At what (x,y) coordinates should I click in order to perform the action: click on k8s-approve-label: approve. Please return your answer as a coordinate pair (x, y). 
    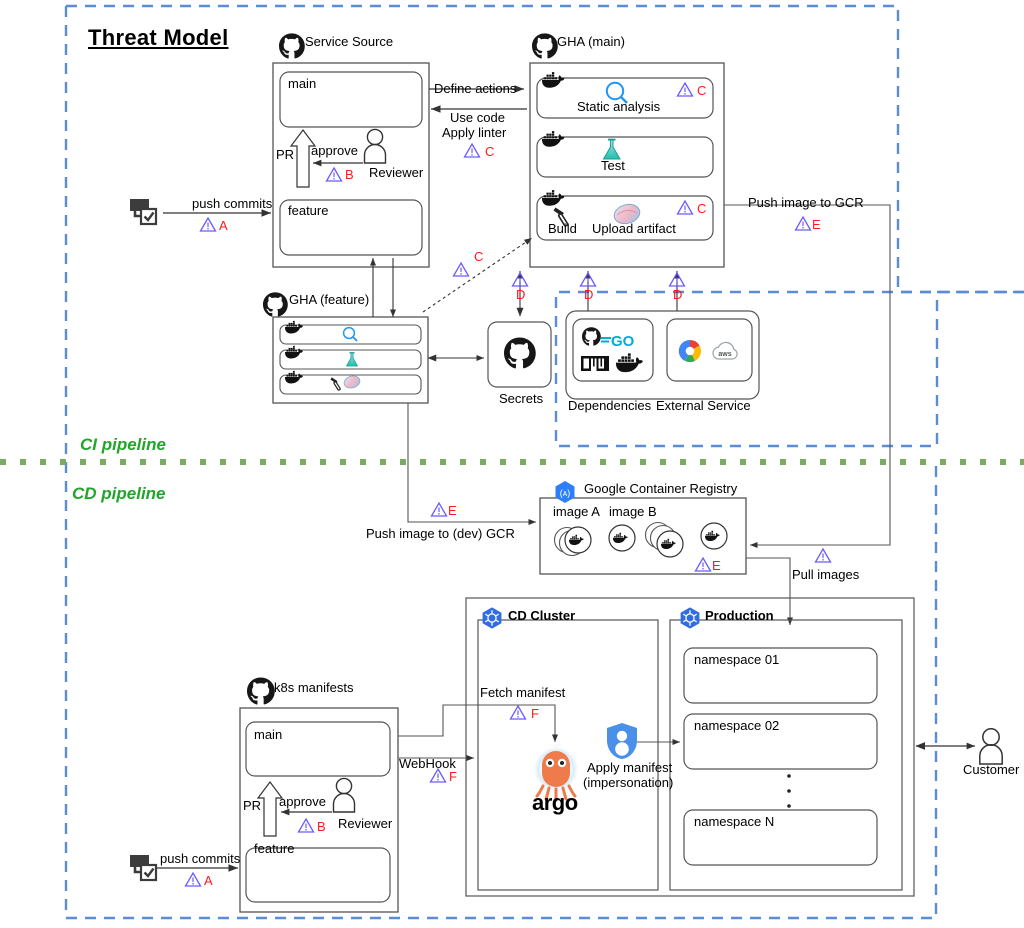
    Looking at the image, I should click on (302, 801).